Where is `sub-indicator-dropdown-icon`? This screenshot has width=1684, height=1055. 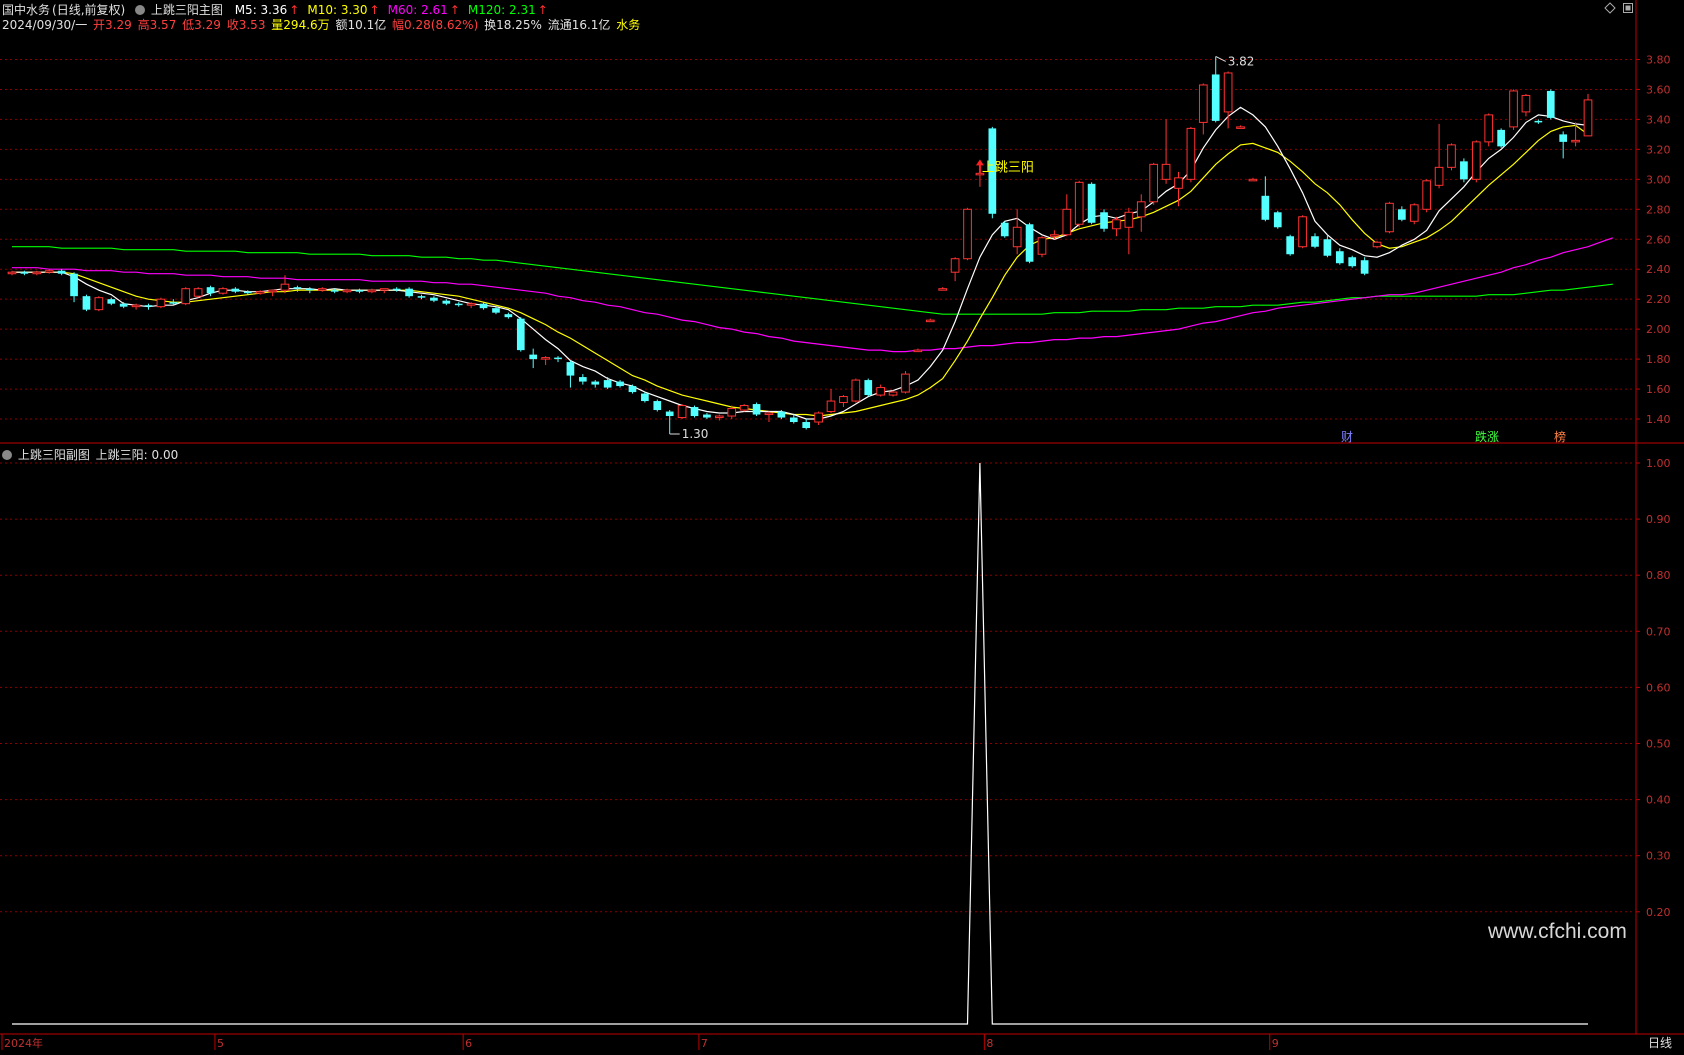 sub-indicator-dropdown-icon is located at coordinates (7, 455).